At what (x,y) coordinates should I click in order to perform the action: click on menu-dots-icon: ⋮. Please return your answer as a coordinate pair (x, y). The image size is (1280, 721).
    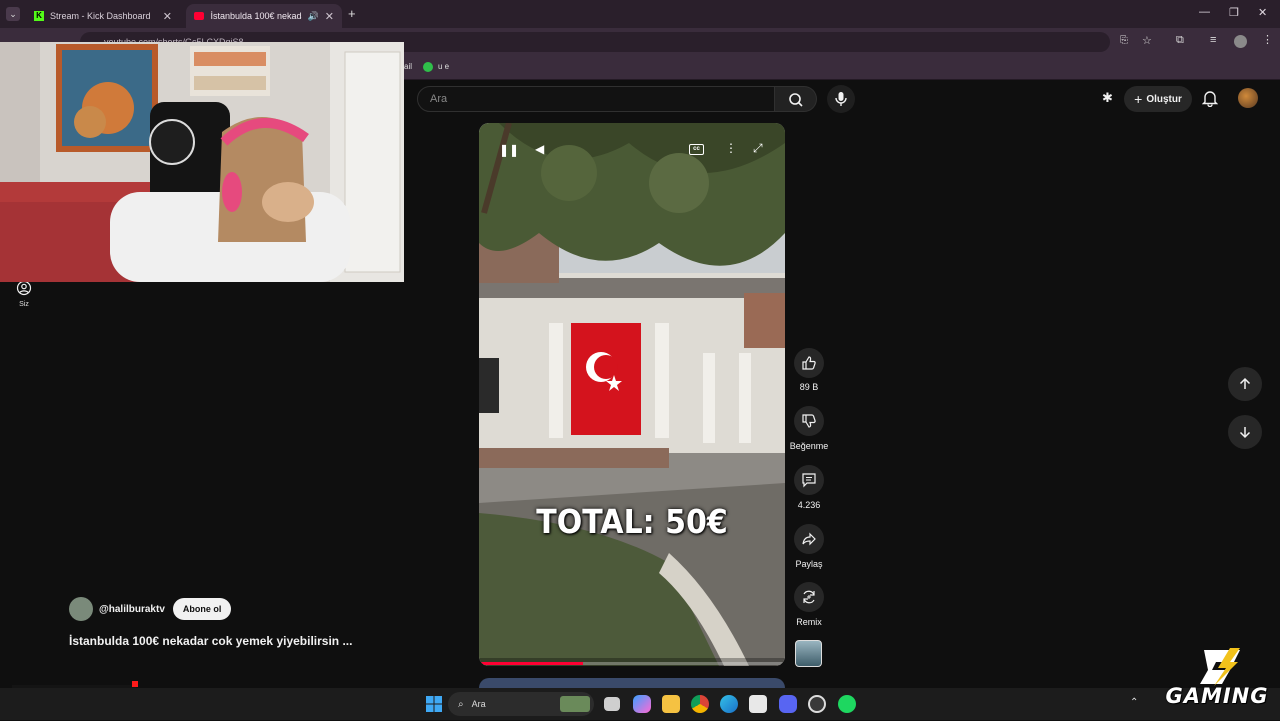
    Looking at the image, I should click on (1267, 39).